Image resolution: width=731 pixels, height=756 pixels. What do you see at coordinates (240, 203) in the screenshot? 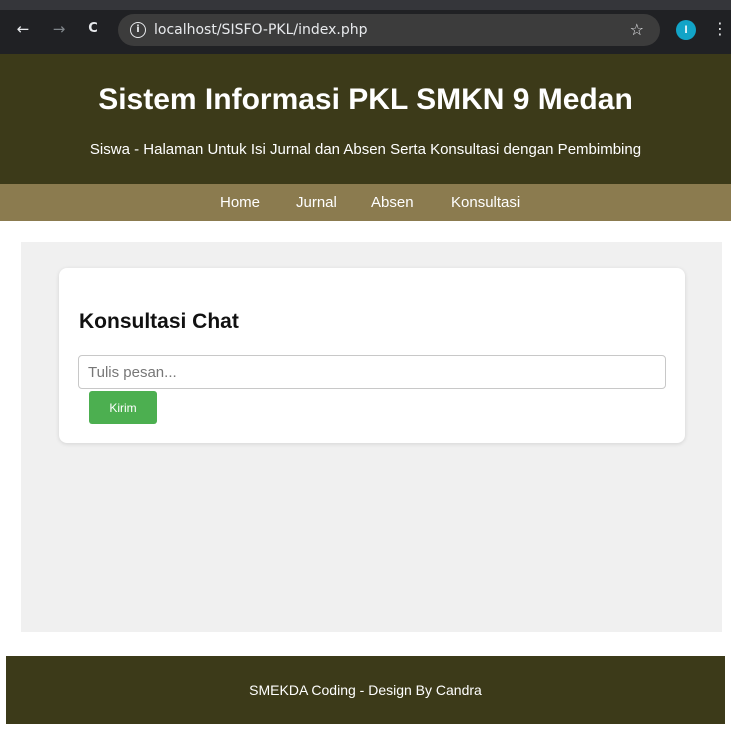
I see `nav-item-home: Home` at bounding box center [240, 203].